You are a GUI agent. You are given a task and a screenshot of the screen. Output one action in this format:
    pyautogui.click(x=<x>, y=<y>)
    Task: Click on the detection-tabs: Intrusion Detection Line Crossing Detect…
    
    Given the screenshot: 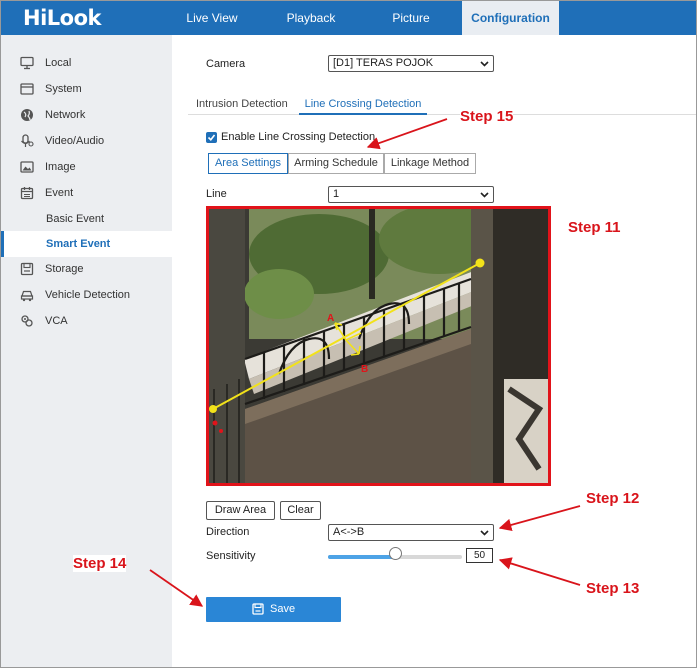 What is the action you would take?
    pyautogui.click(x=442, y=104)
    